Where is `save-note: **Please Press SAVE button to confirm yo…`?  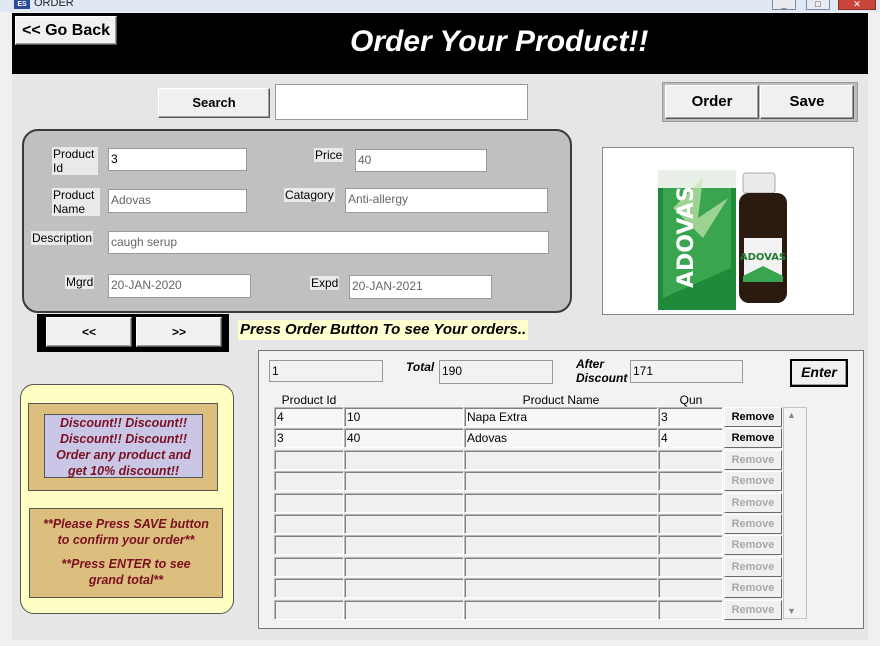
save-note: **Please Press SAVE button to confirm yo… is located at coordinates (126, 532).